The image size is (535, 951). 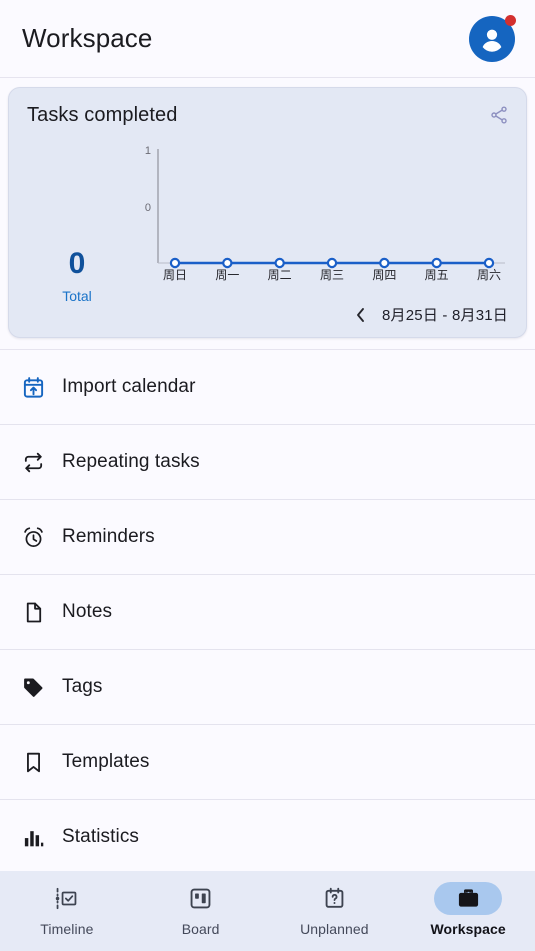 I want to click on date-range-nav: 8月25日 - 8月31日, so click(x=430, y=314).